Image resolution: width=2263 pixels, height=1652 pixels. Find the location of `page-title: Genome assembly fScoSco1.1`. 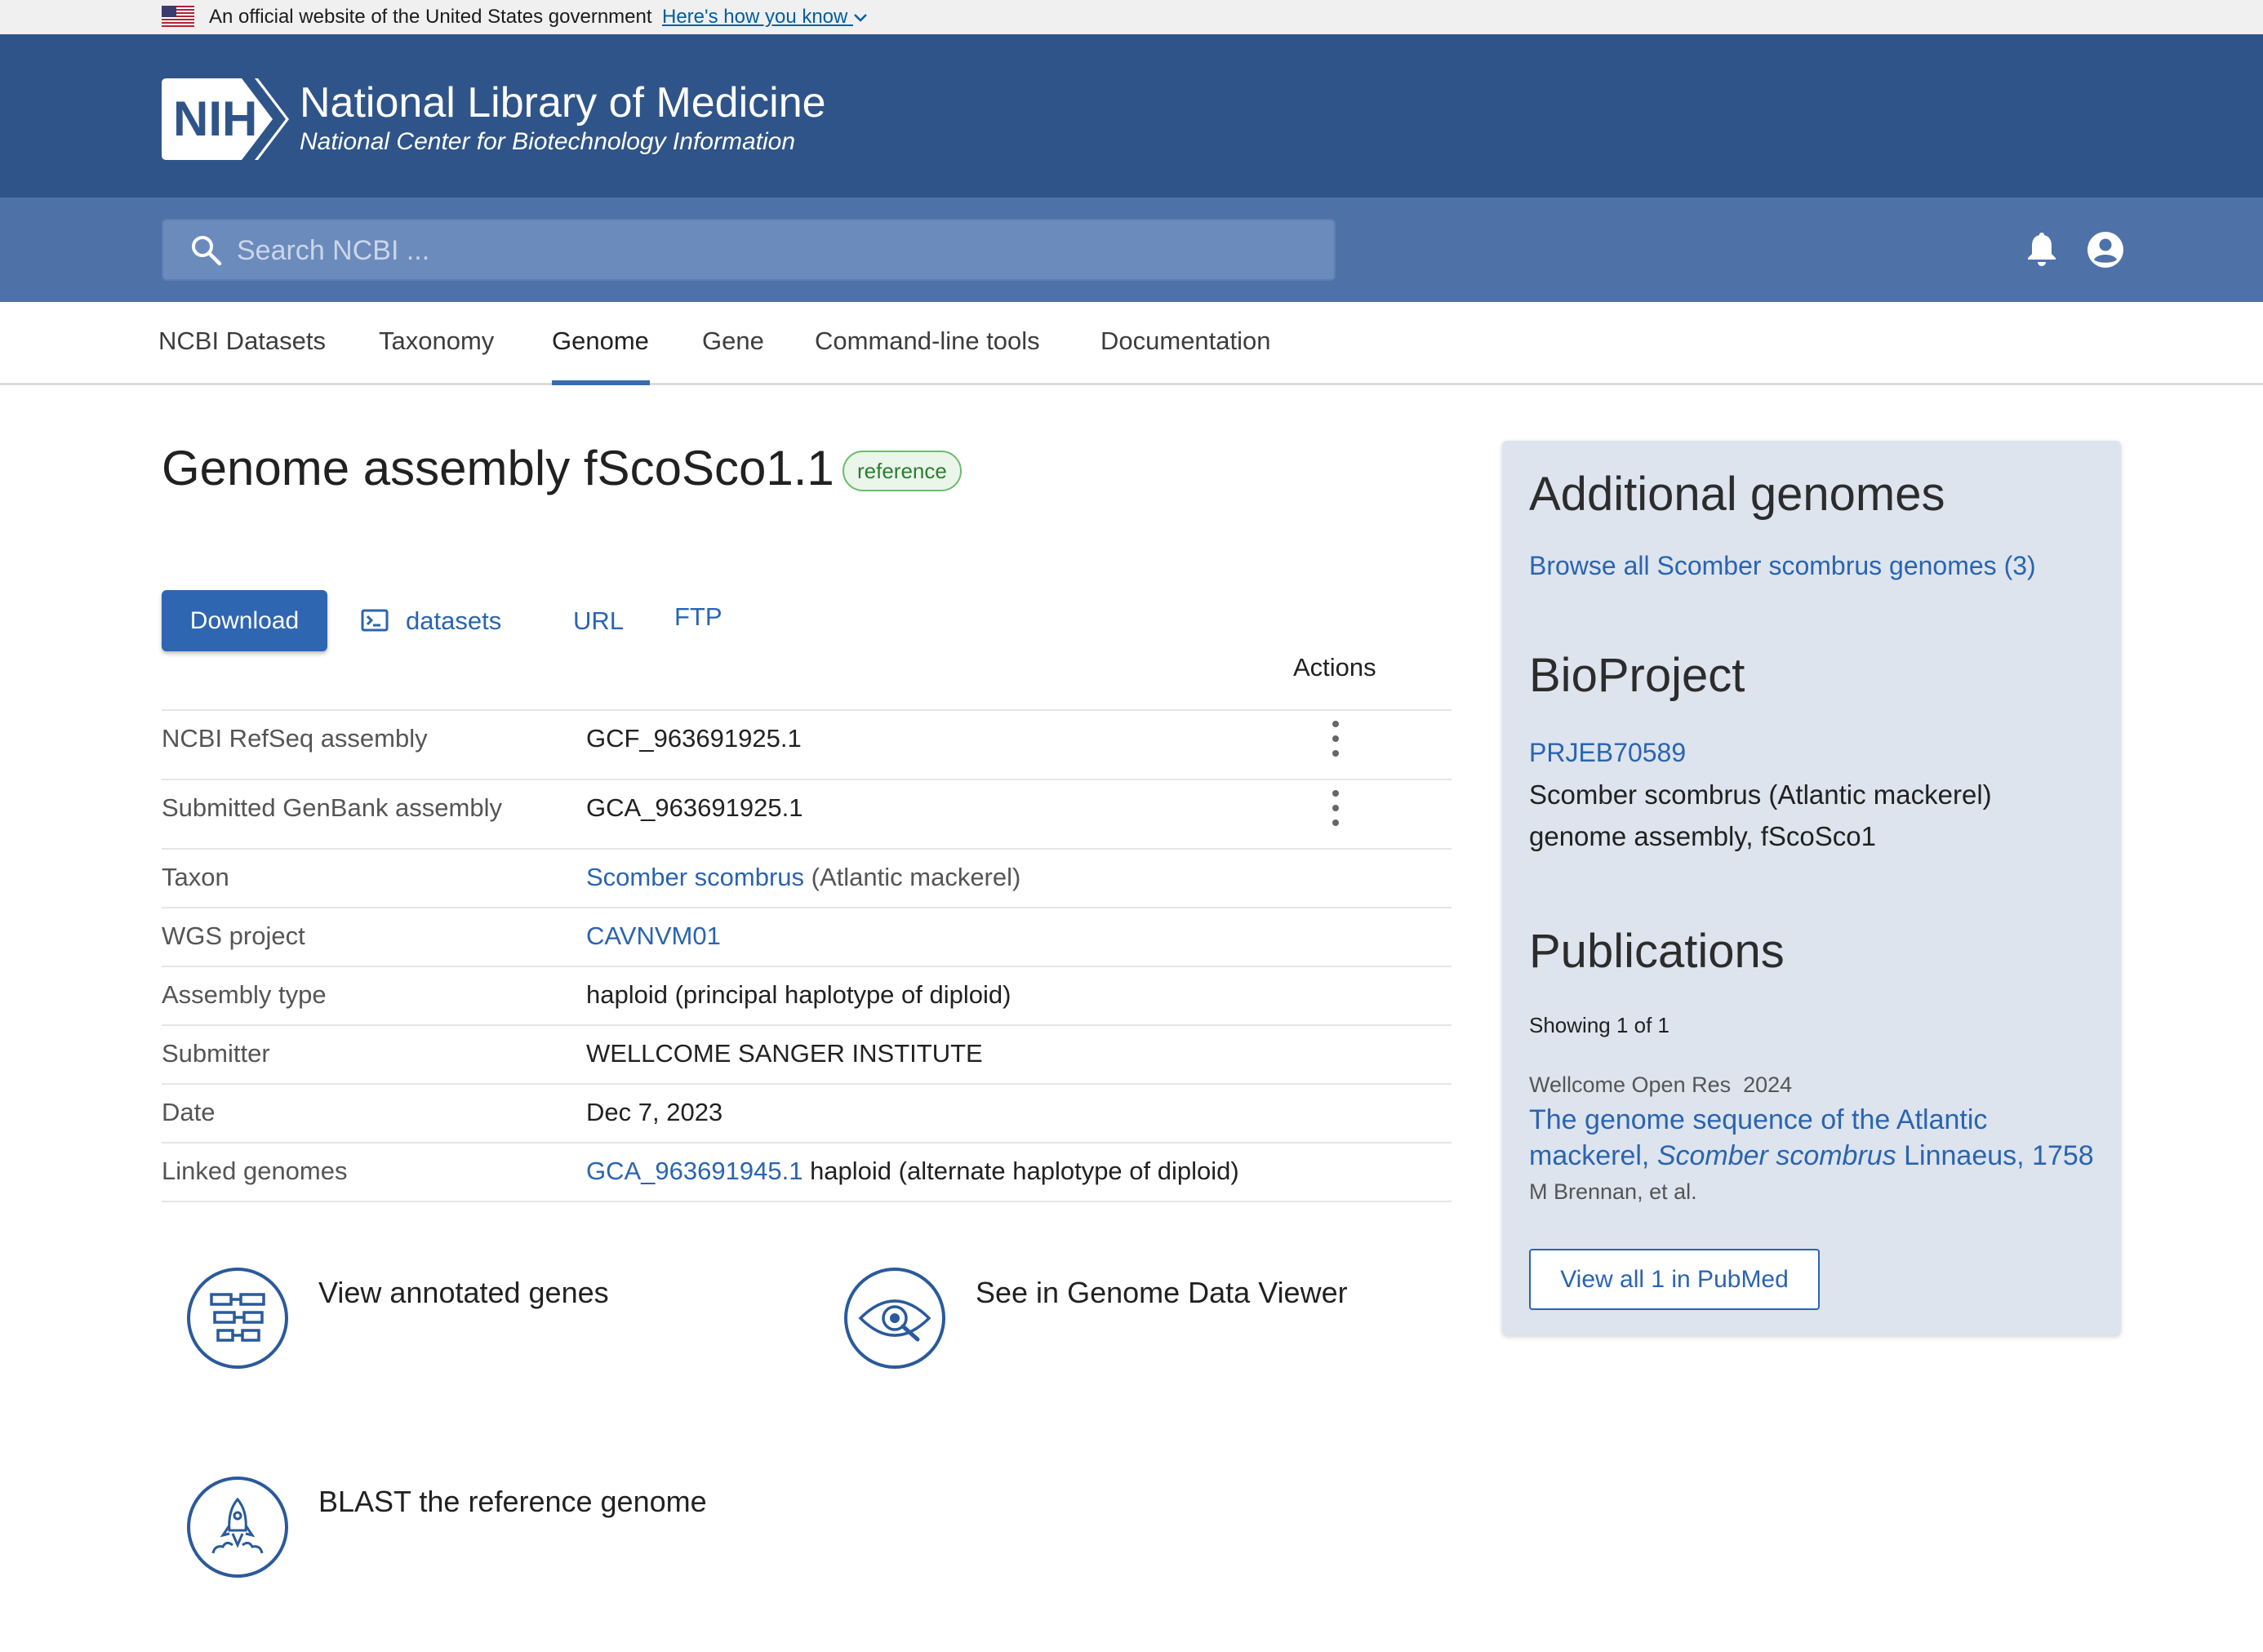

page-title: Genome assembly fScoSco1.1 is located at coordinates (498, 468).